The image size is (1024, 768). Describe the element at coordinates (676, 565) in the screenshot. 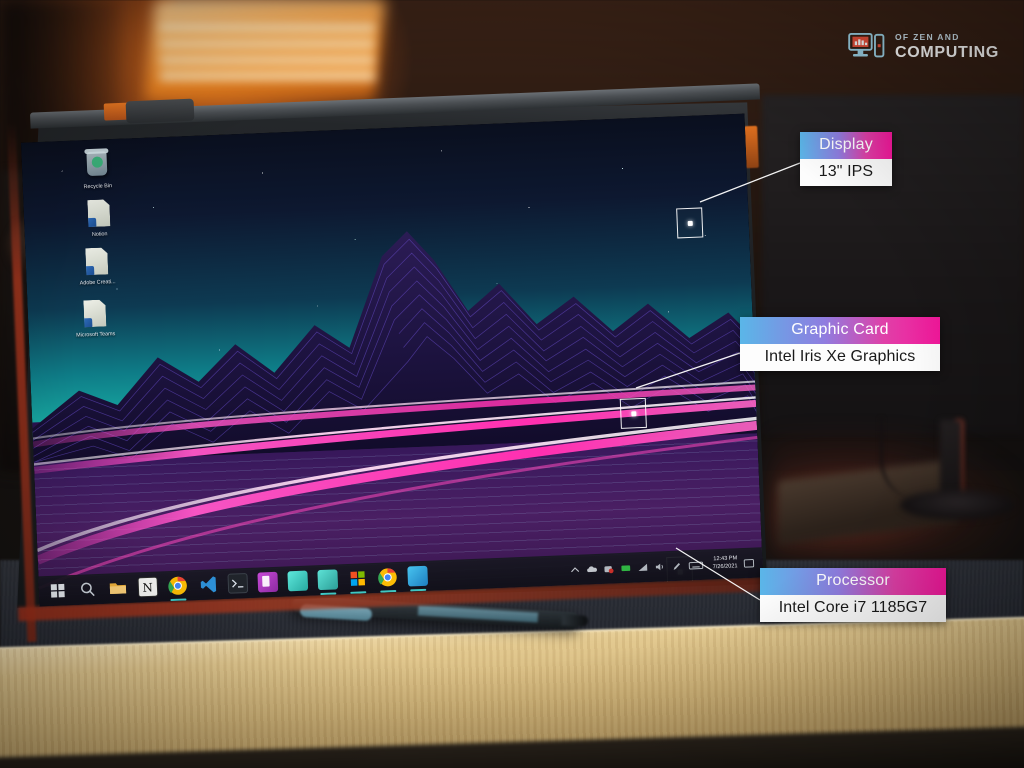

I see `pen-icon` at that location.